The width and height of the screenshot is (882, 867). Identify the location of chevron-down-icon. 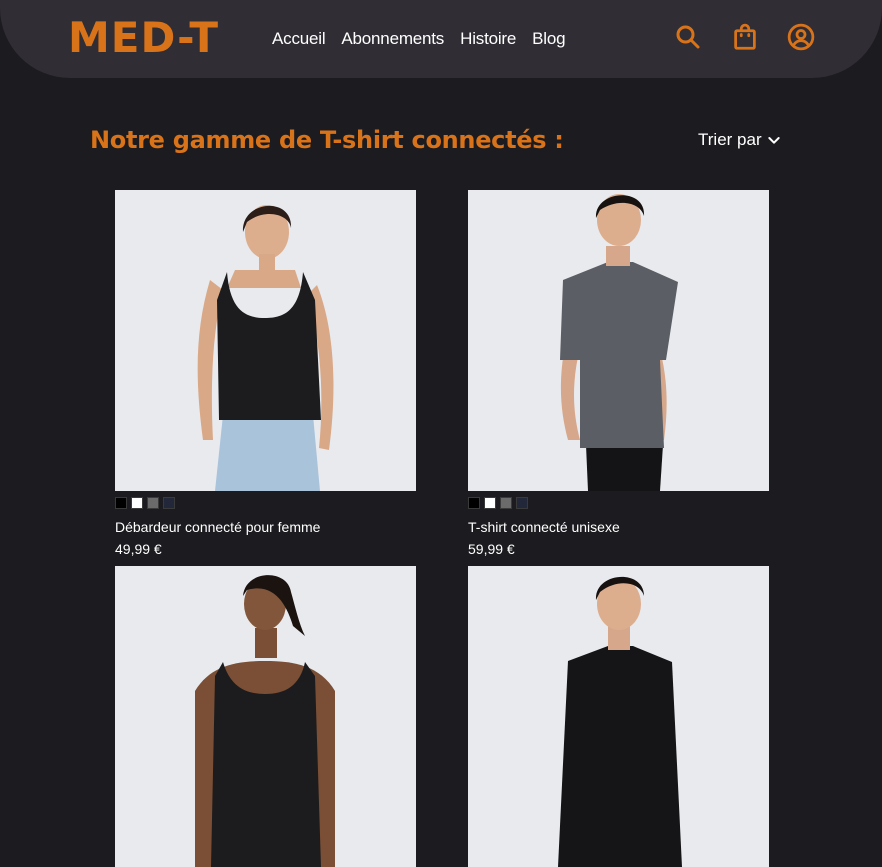
(773, 140).